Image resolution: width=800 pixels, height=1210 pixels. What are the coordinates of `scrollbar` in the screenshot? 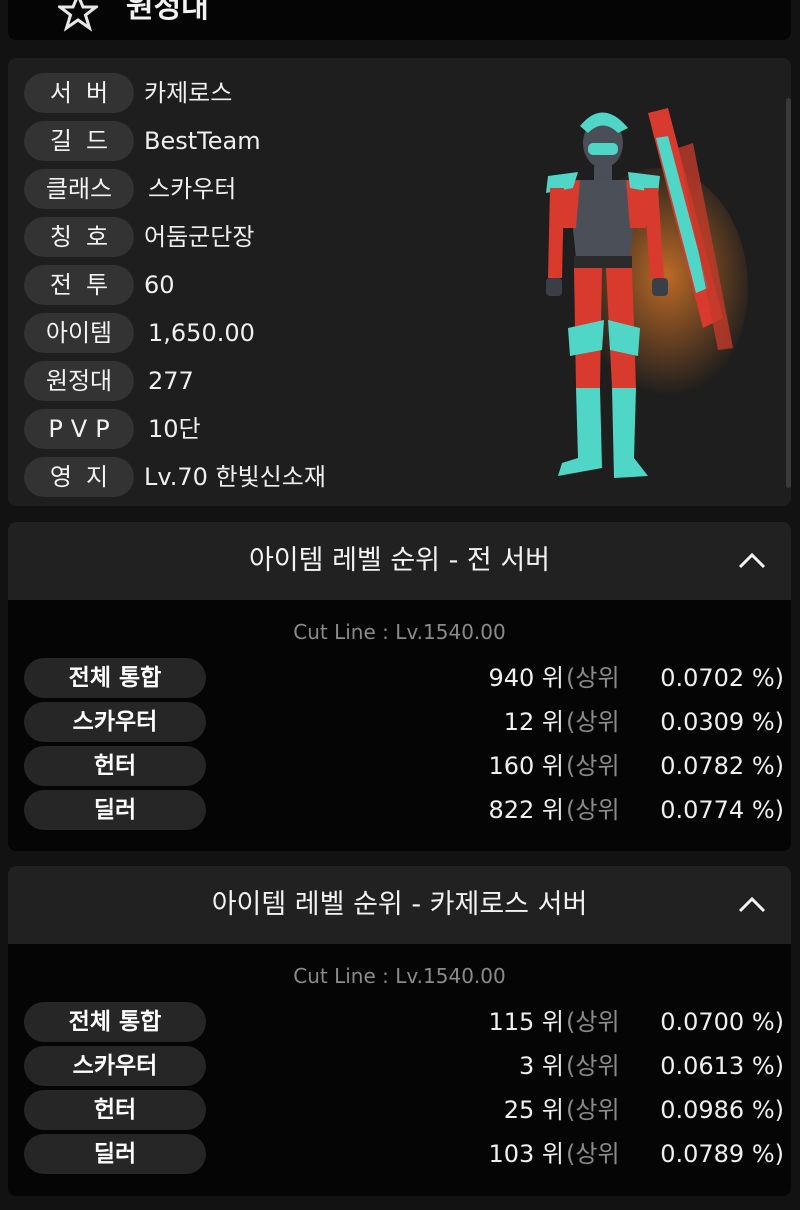 It's located at (788, 293).